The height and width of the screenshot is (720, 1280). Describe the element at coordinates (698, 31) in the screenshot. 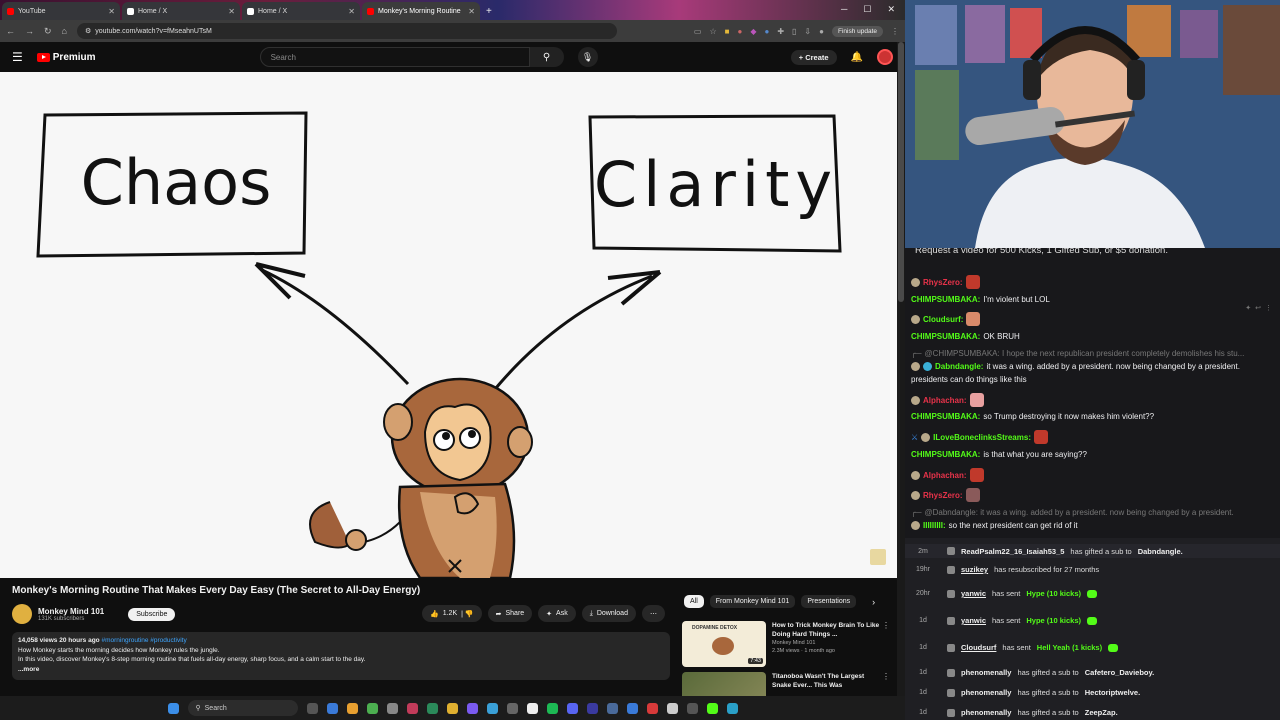

I see `cast-icon: ▭` at that location.